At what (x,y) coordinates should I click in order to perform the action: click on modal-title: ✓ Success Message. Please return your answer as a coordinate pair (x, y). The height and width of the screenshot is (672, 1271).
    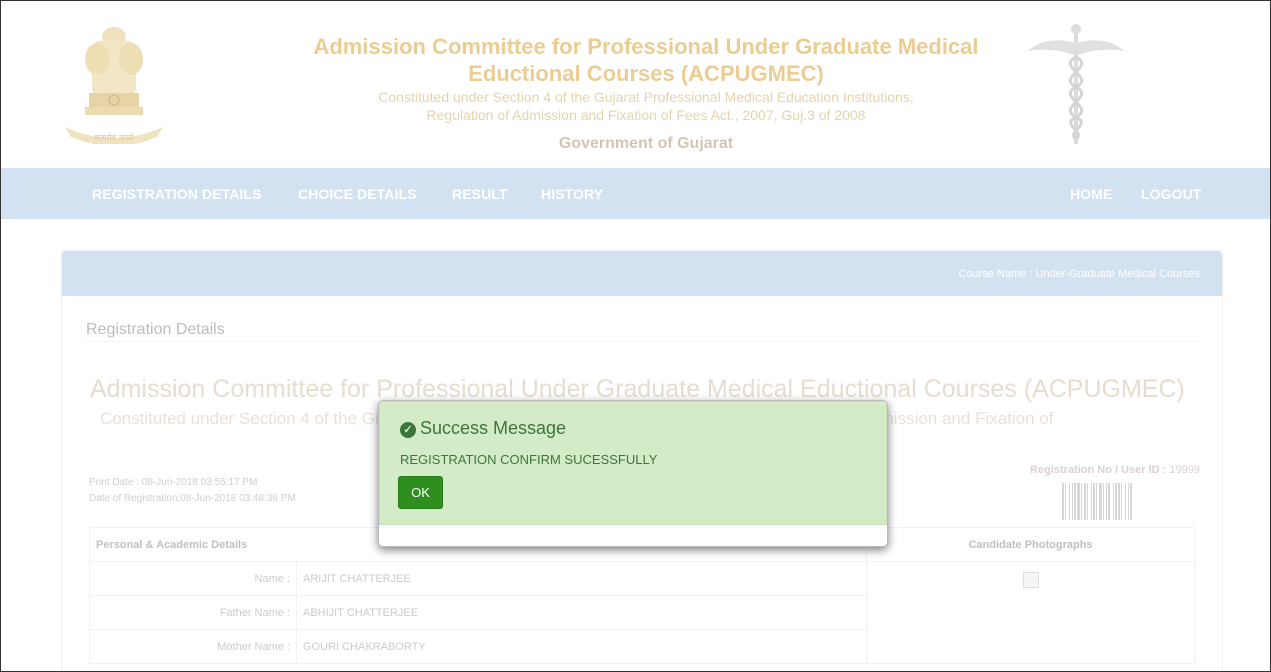
    Looking at the image, I should click on (483, 428).